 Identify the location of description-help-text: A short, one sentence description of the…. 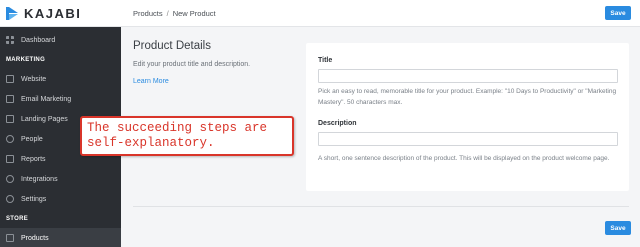
(464, 158).